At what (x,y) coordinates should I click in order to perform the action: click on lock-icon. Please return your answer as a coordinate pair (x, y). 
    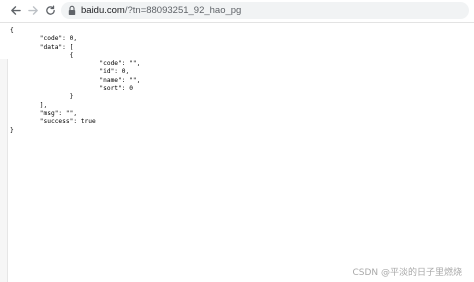
    Looking at the image, I should click on (72, 10).